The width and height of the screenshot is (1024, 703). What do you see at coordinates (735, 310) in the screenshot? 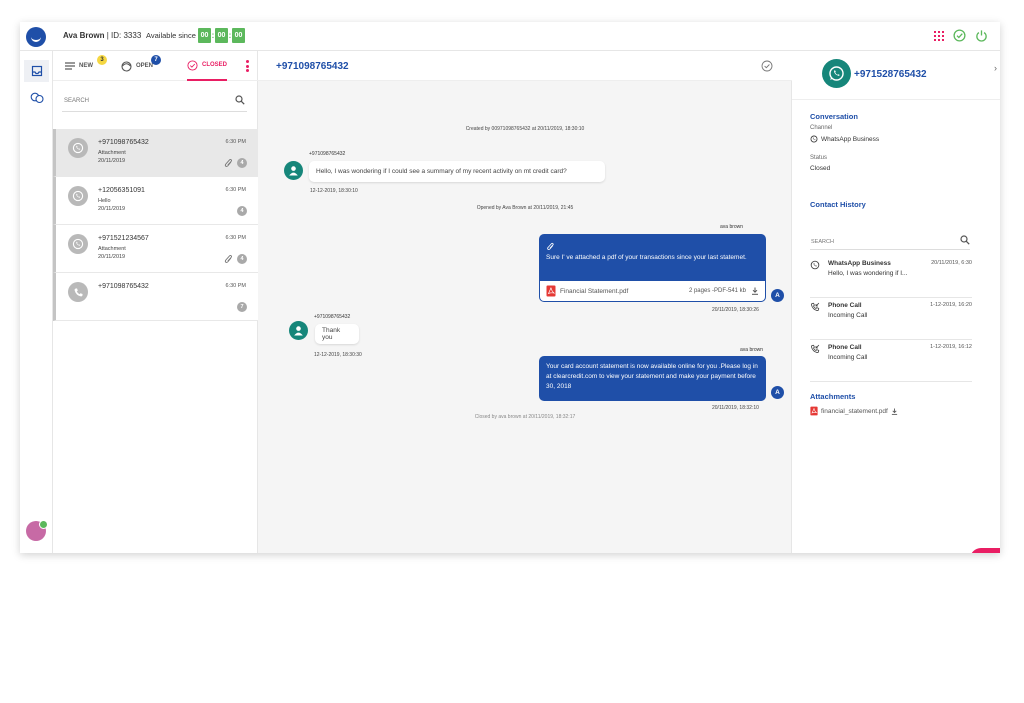
I see `message-timestamp: 20/11/2019, 18:30:26` at bounding box center [735, 310].